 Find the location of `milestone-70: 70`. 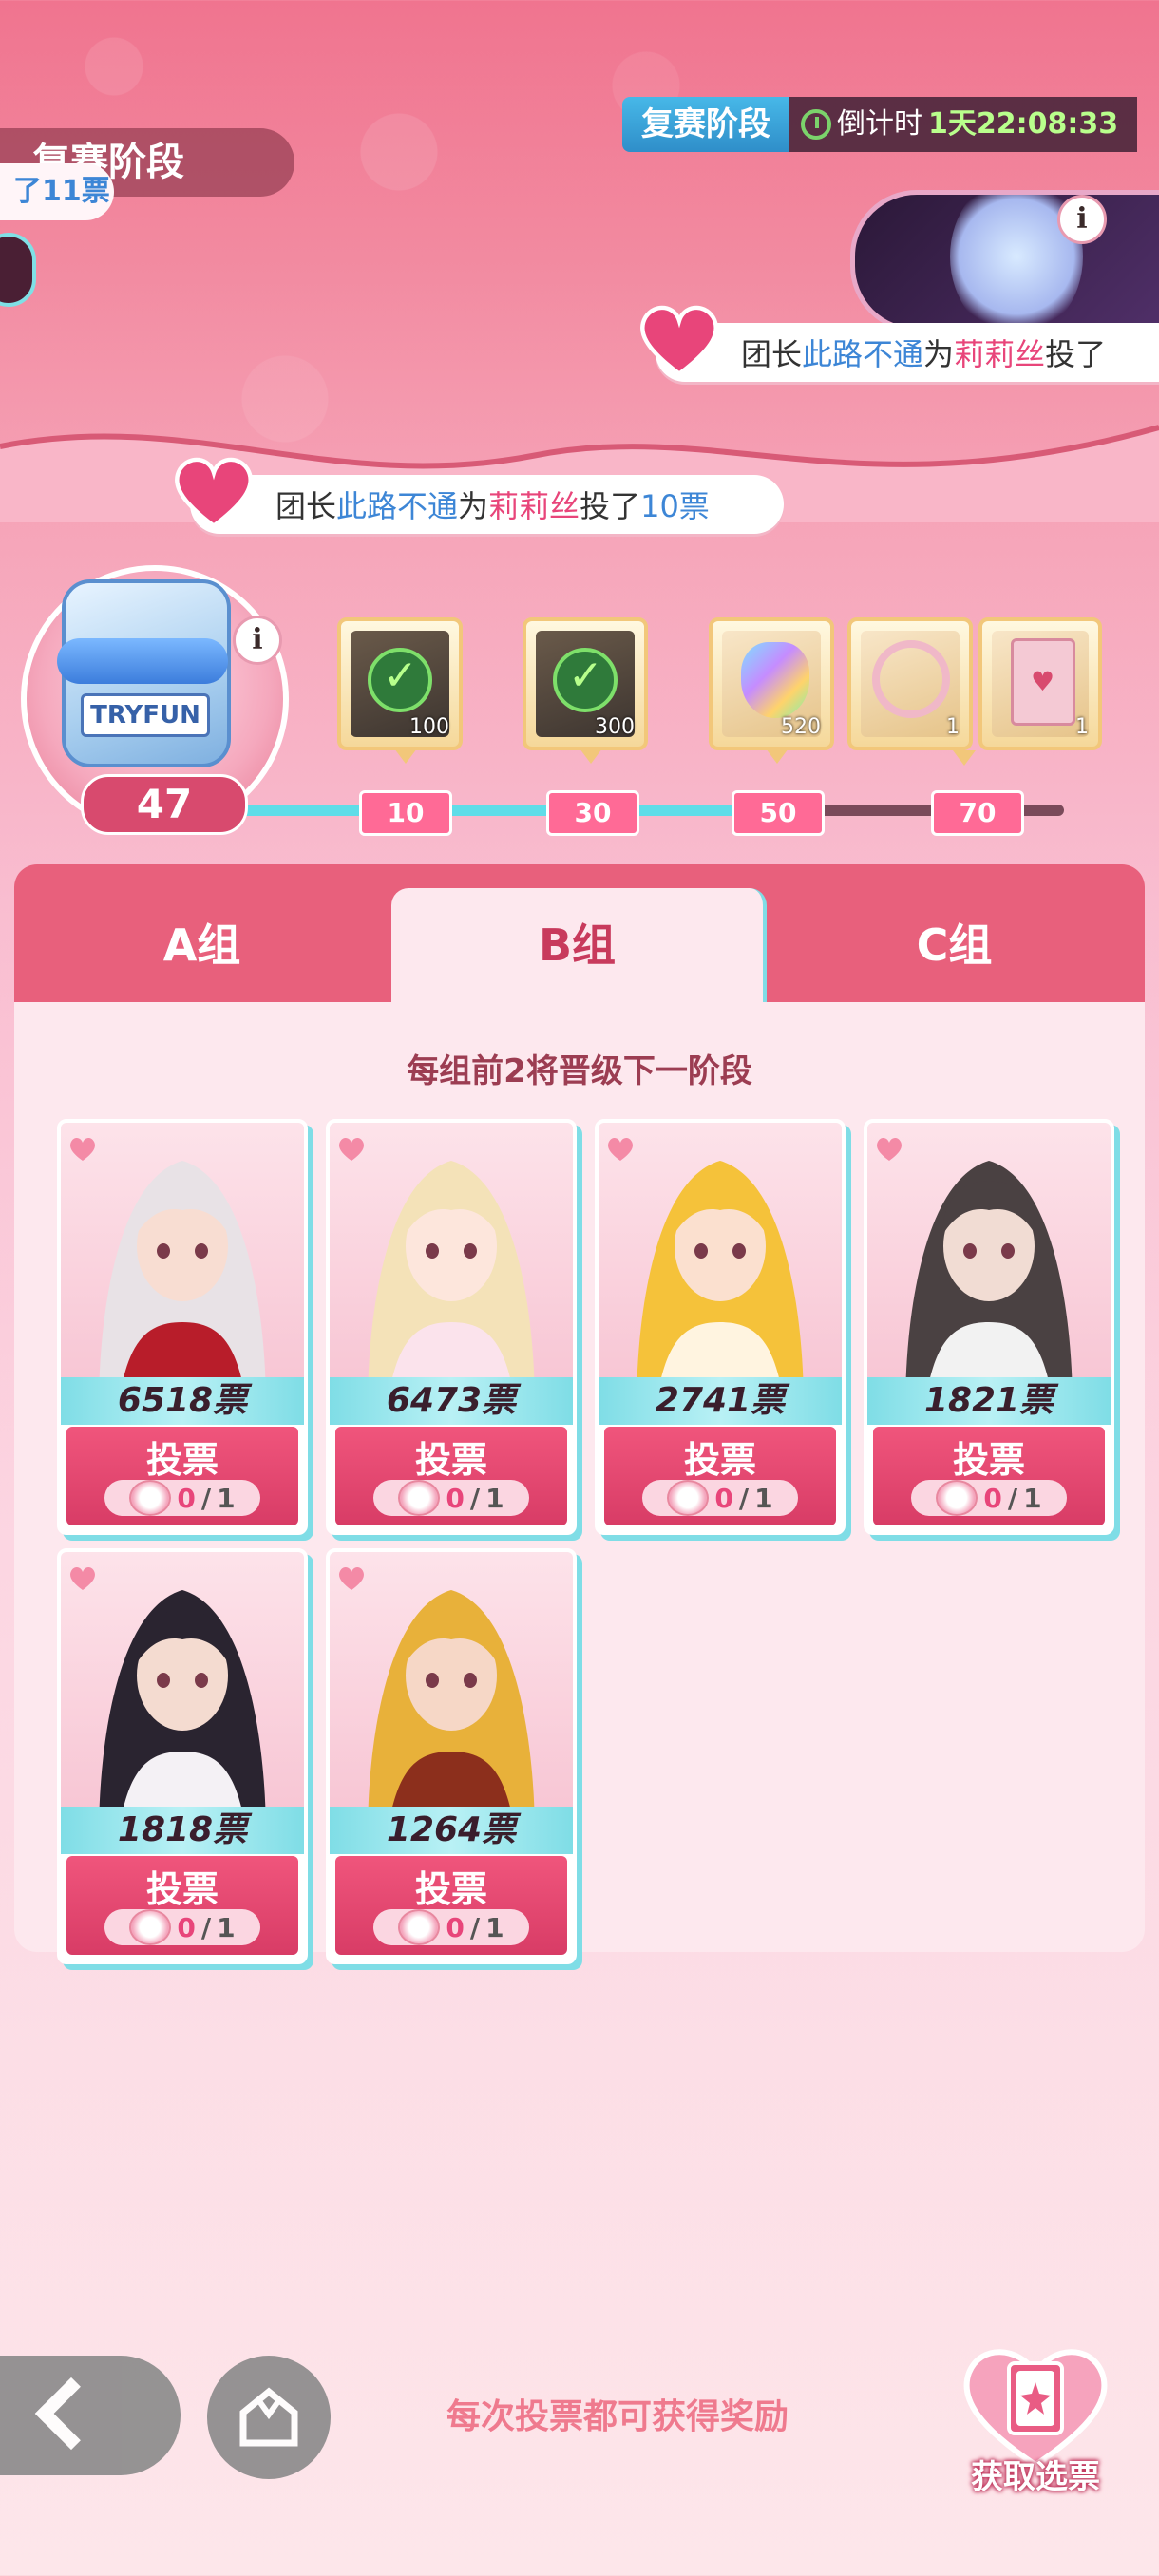

milestone-70: 70 is located at coordinates (977, 813).